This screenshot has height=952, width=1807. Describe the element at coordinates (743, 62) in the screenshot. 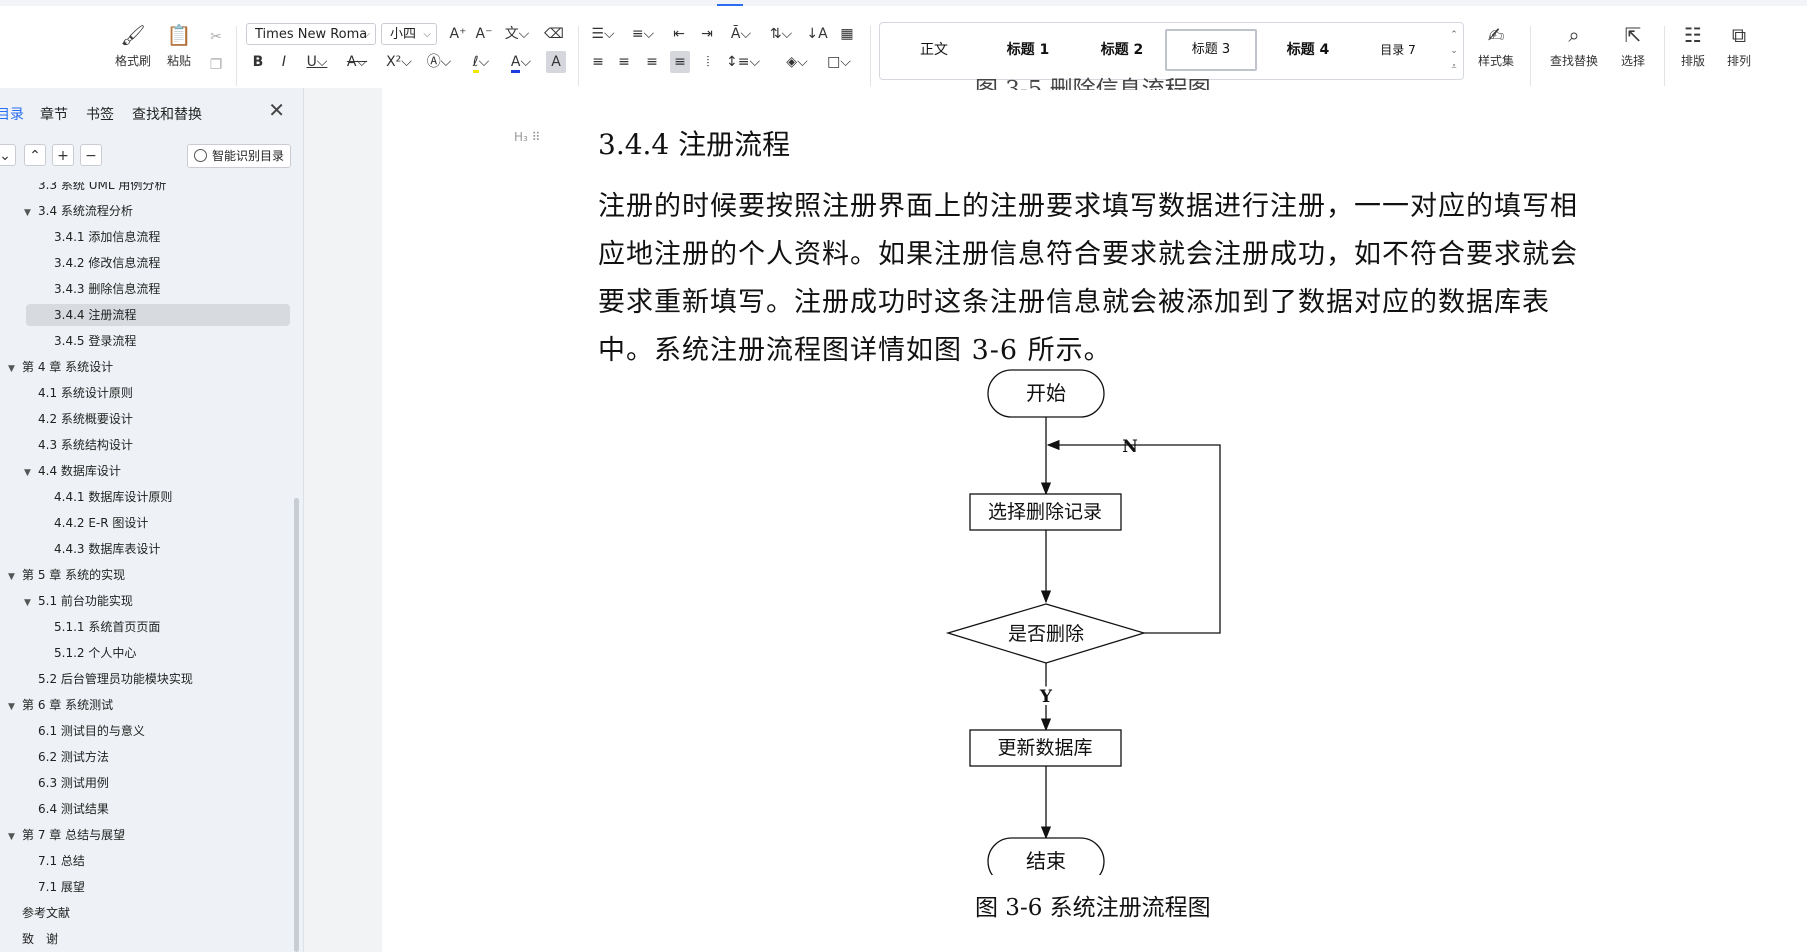

I see `line-spacing-icon: ↕≡⌵` at that location.